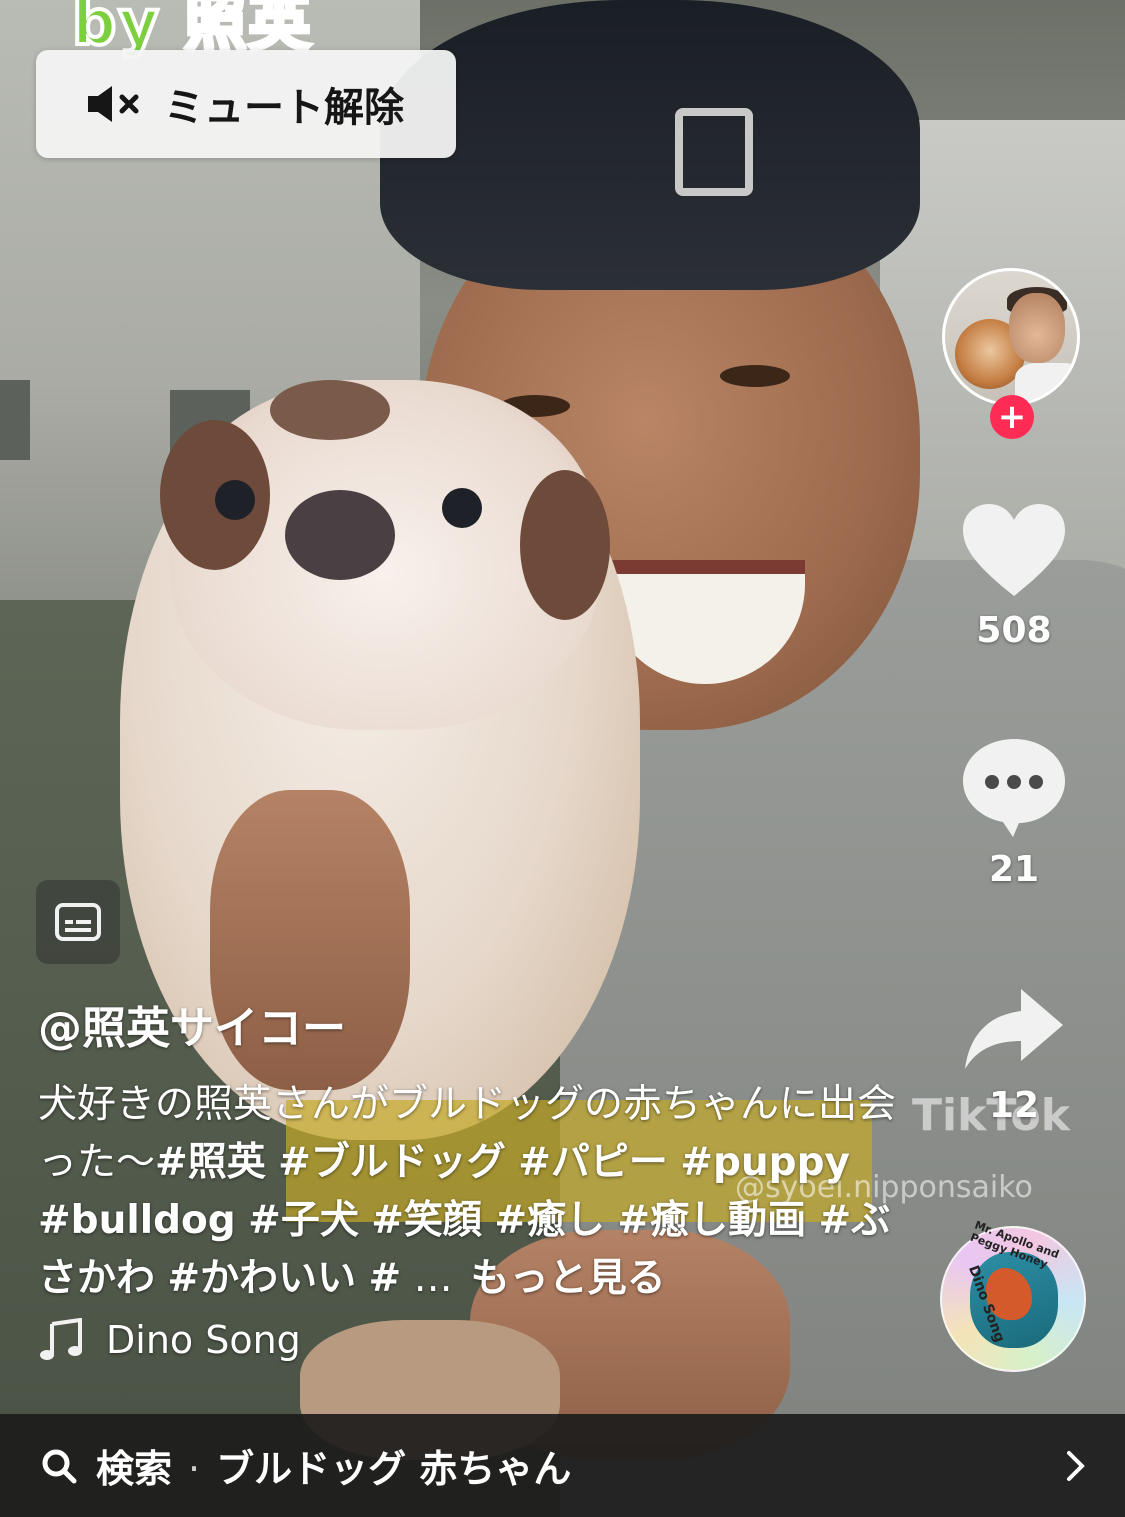  What do you see at coordinates (303, 1220) in the screenshot?
I see `hashtag: #子犬` at bounding box center [303, 1220].